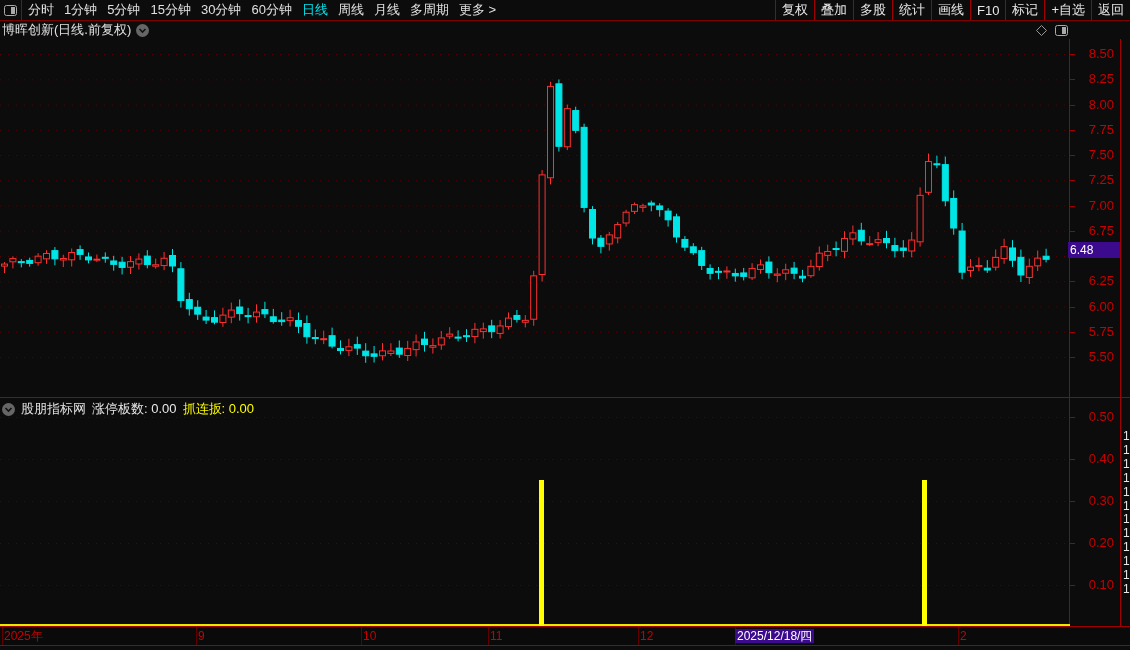 This screenshot has width=1130, height=650. Describe the element at coordinates (1101, 54) in the screenshot. I see `price-tick-label: 8.50` at that location.